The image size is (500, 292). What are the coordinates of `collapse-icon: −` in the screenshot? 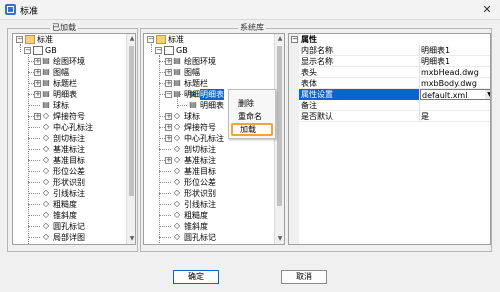 It's located at (294, 39).